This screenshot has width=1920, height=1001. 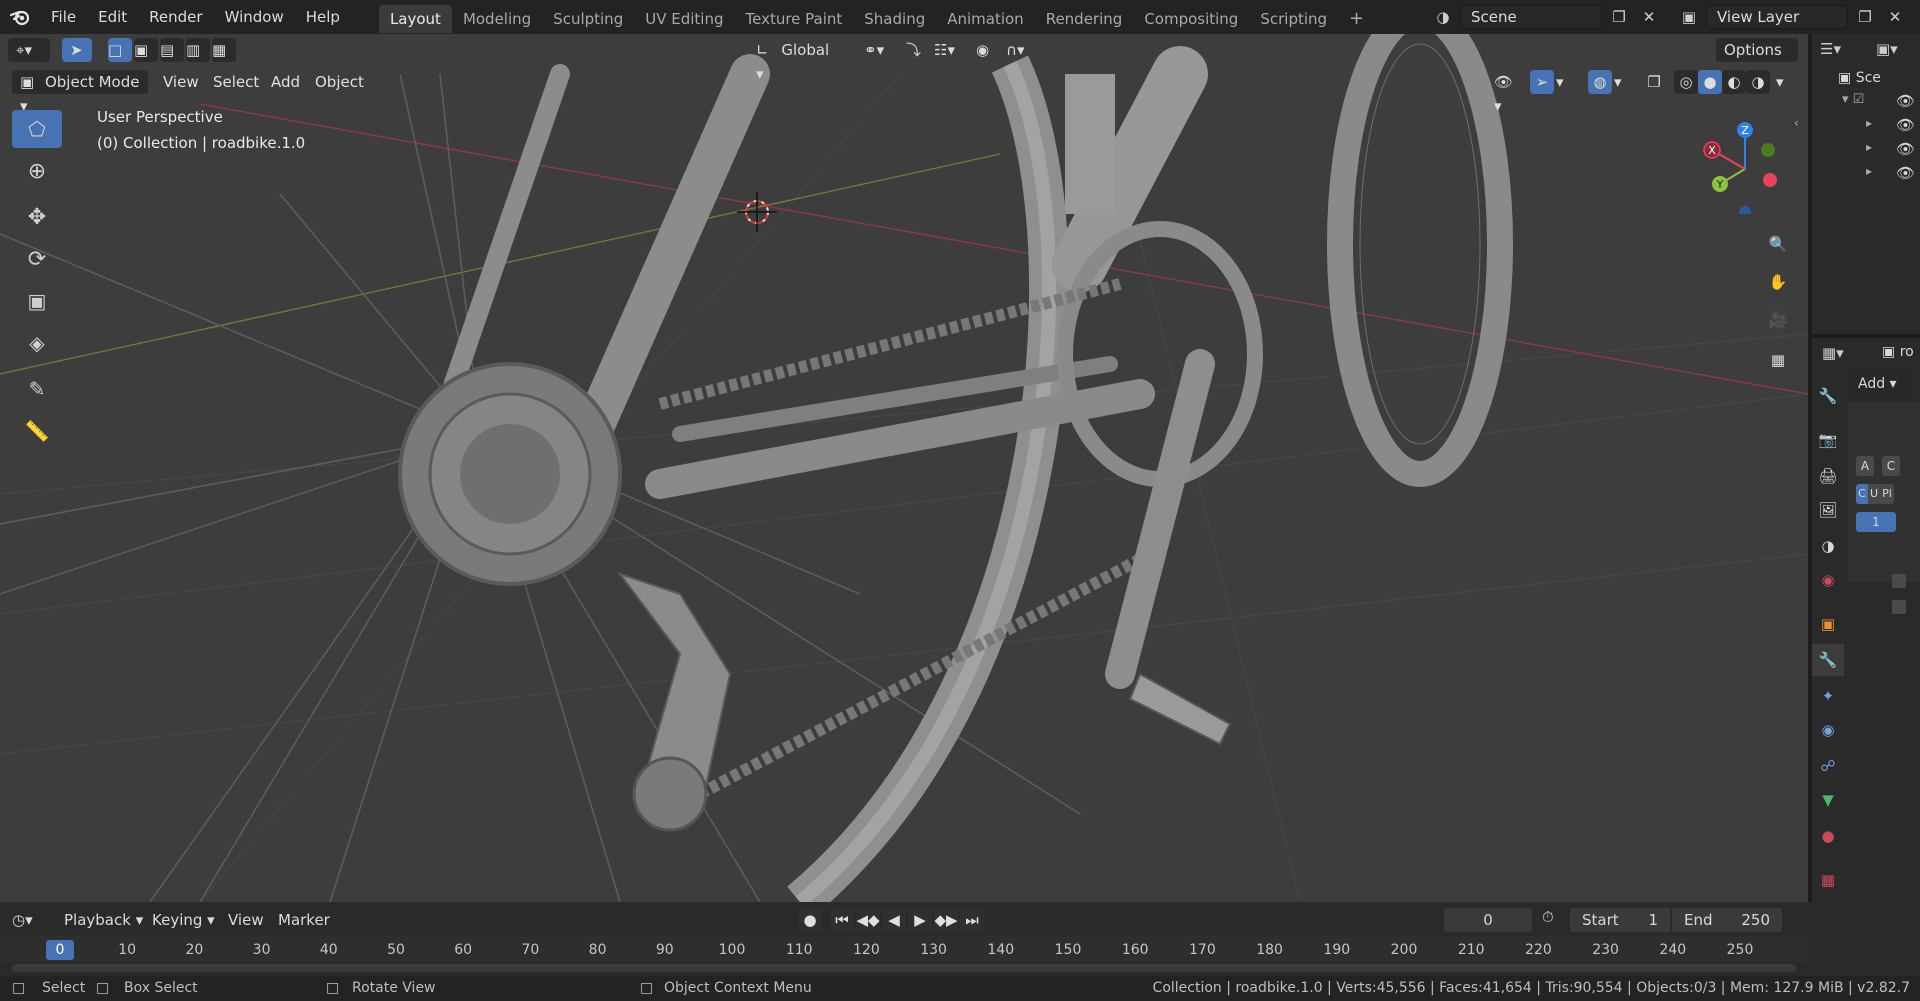 I want to click on tab-layout: Layout, so click(x=415, y=19).